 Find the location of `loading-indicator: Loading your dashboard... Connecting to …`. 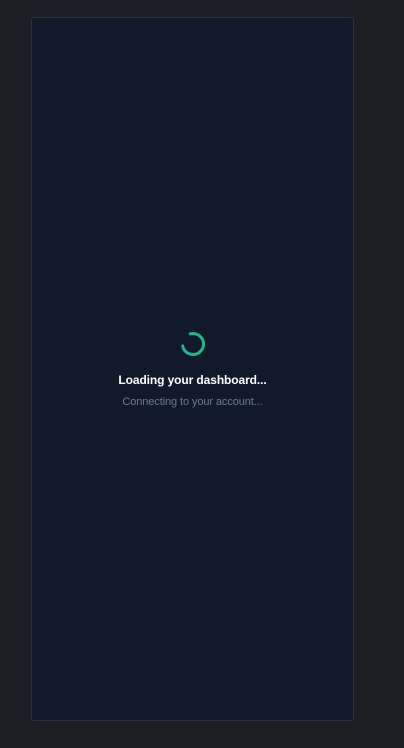

loading-indicator: Loading your dashboard... Connecting to … is located at coordinates (192, 369).